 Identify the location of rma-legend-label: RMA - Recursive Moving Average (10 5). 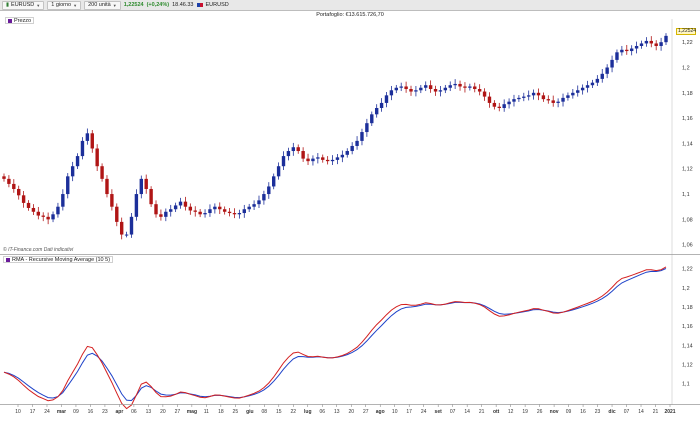
(61, 259).